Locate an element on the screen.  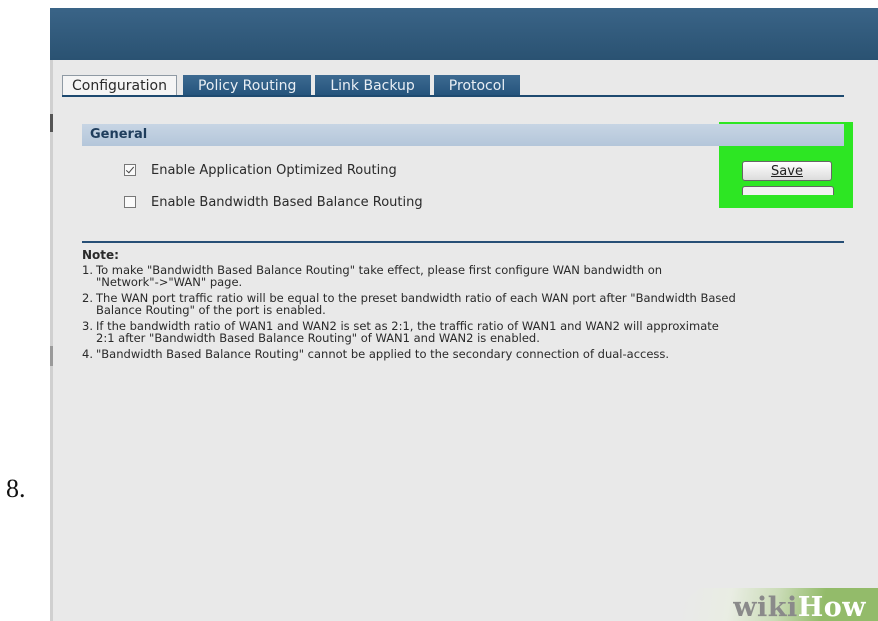
secondary-button is located at coordinates (788, 190).